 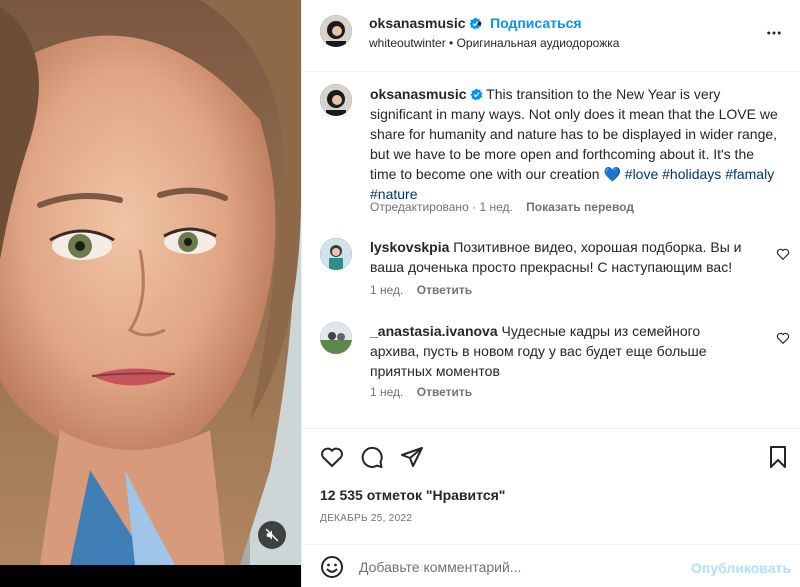 What do you see at coordinates (434, 331) in the screenshot?
I see `comment-username: _anastasia.ivanova` at bounding box center [434, 331].